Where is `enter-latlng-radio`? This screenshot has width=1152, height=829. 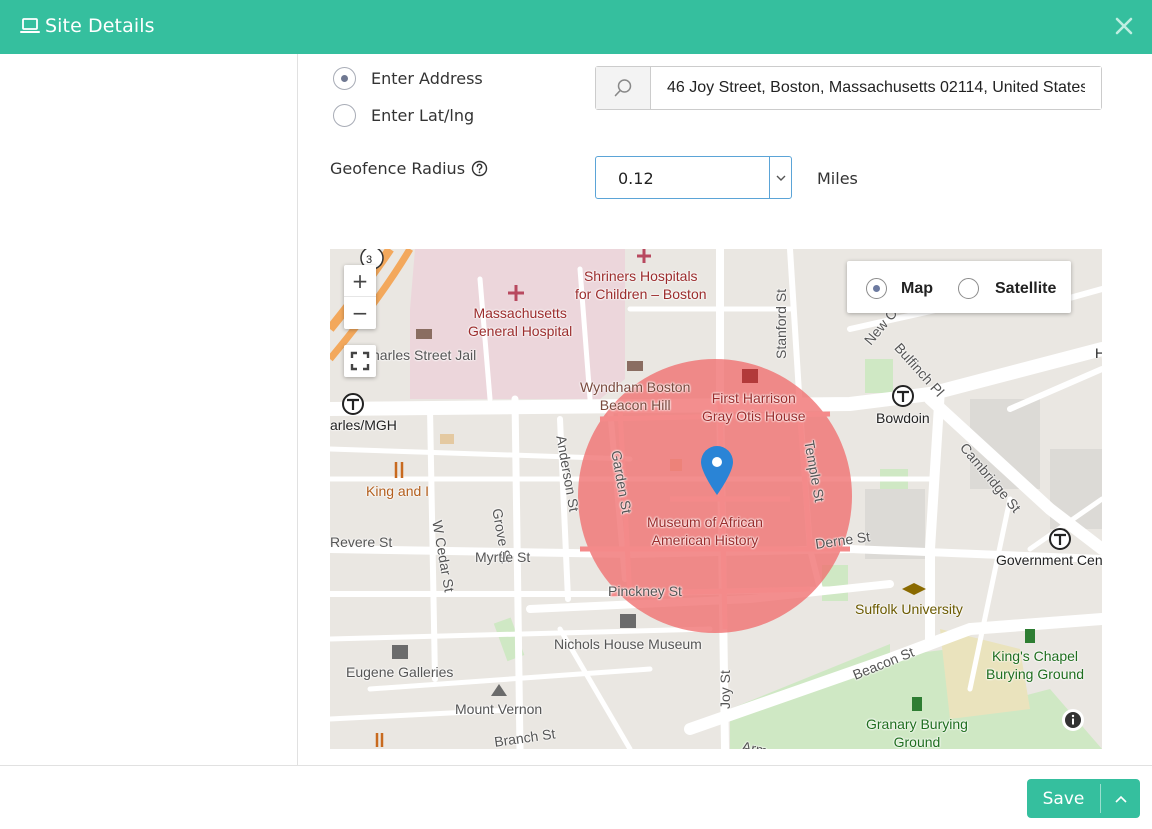
enter-latlng-radio is located at coordinates (344, 115).